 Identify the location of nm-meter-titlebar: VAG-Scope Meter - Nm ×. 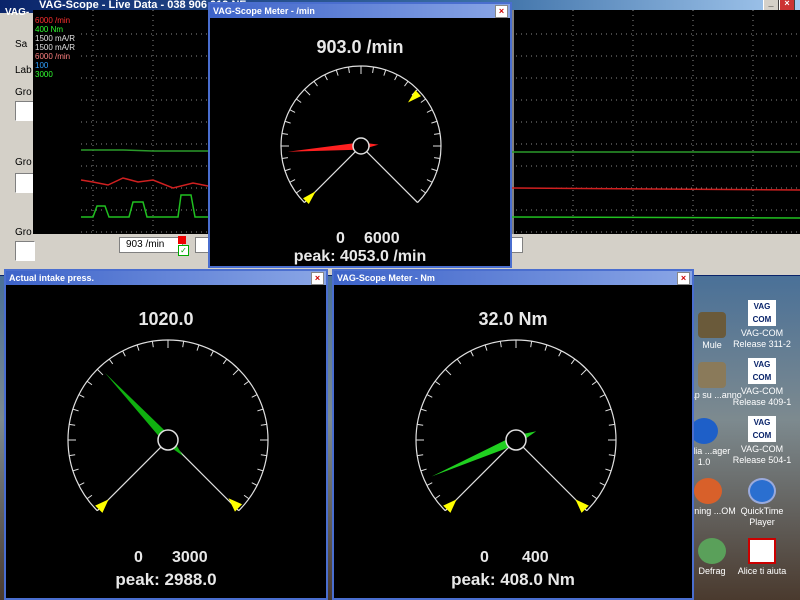
(513, 278).